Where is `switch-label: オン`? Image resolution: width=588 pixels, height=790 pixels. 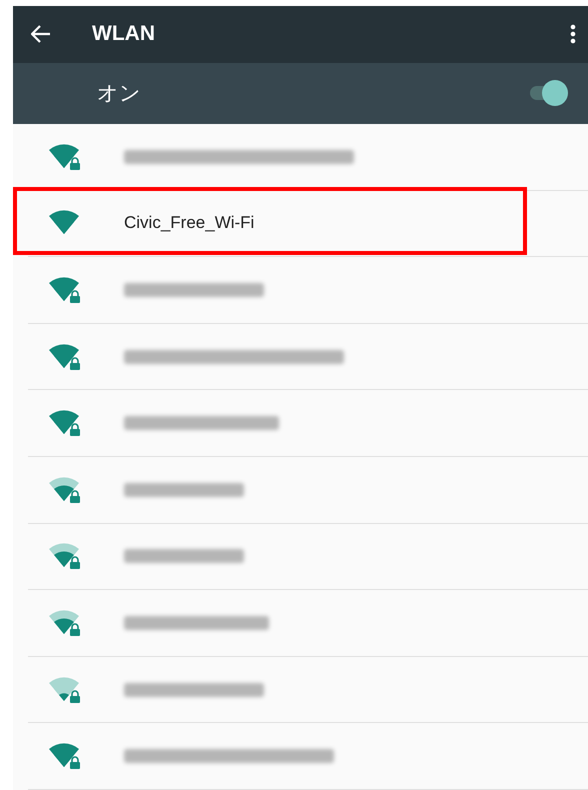 switch-label: オン is located at coordinates (119, 94).